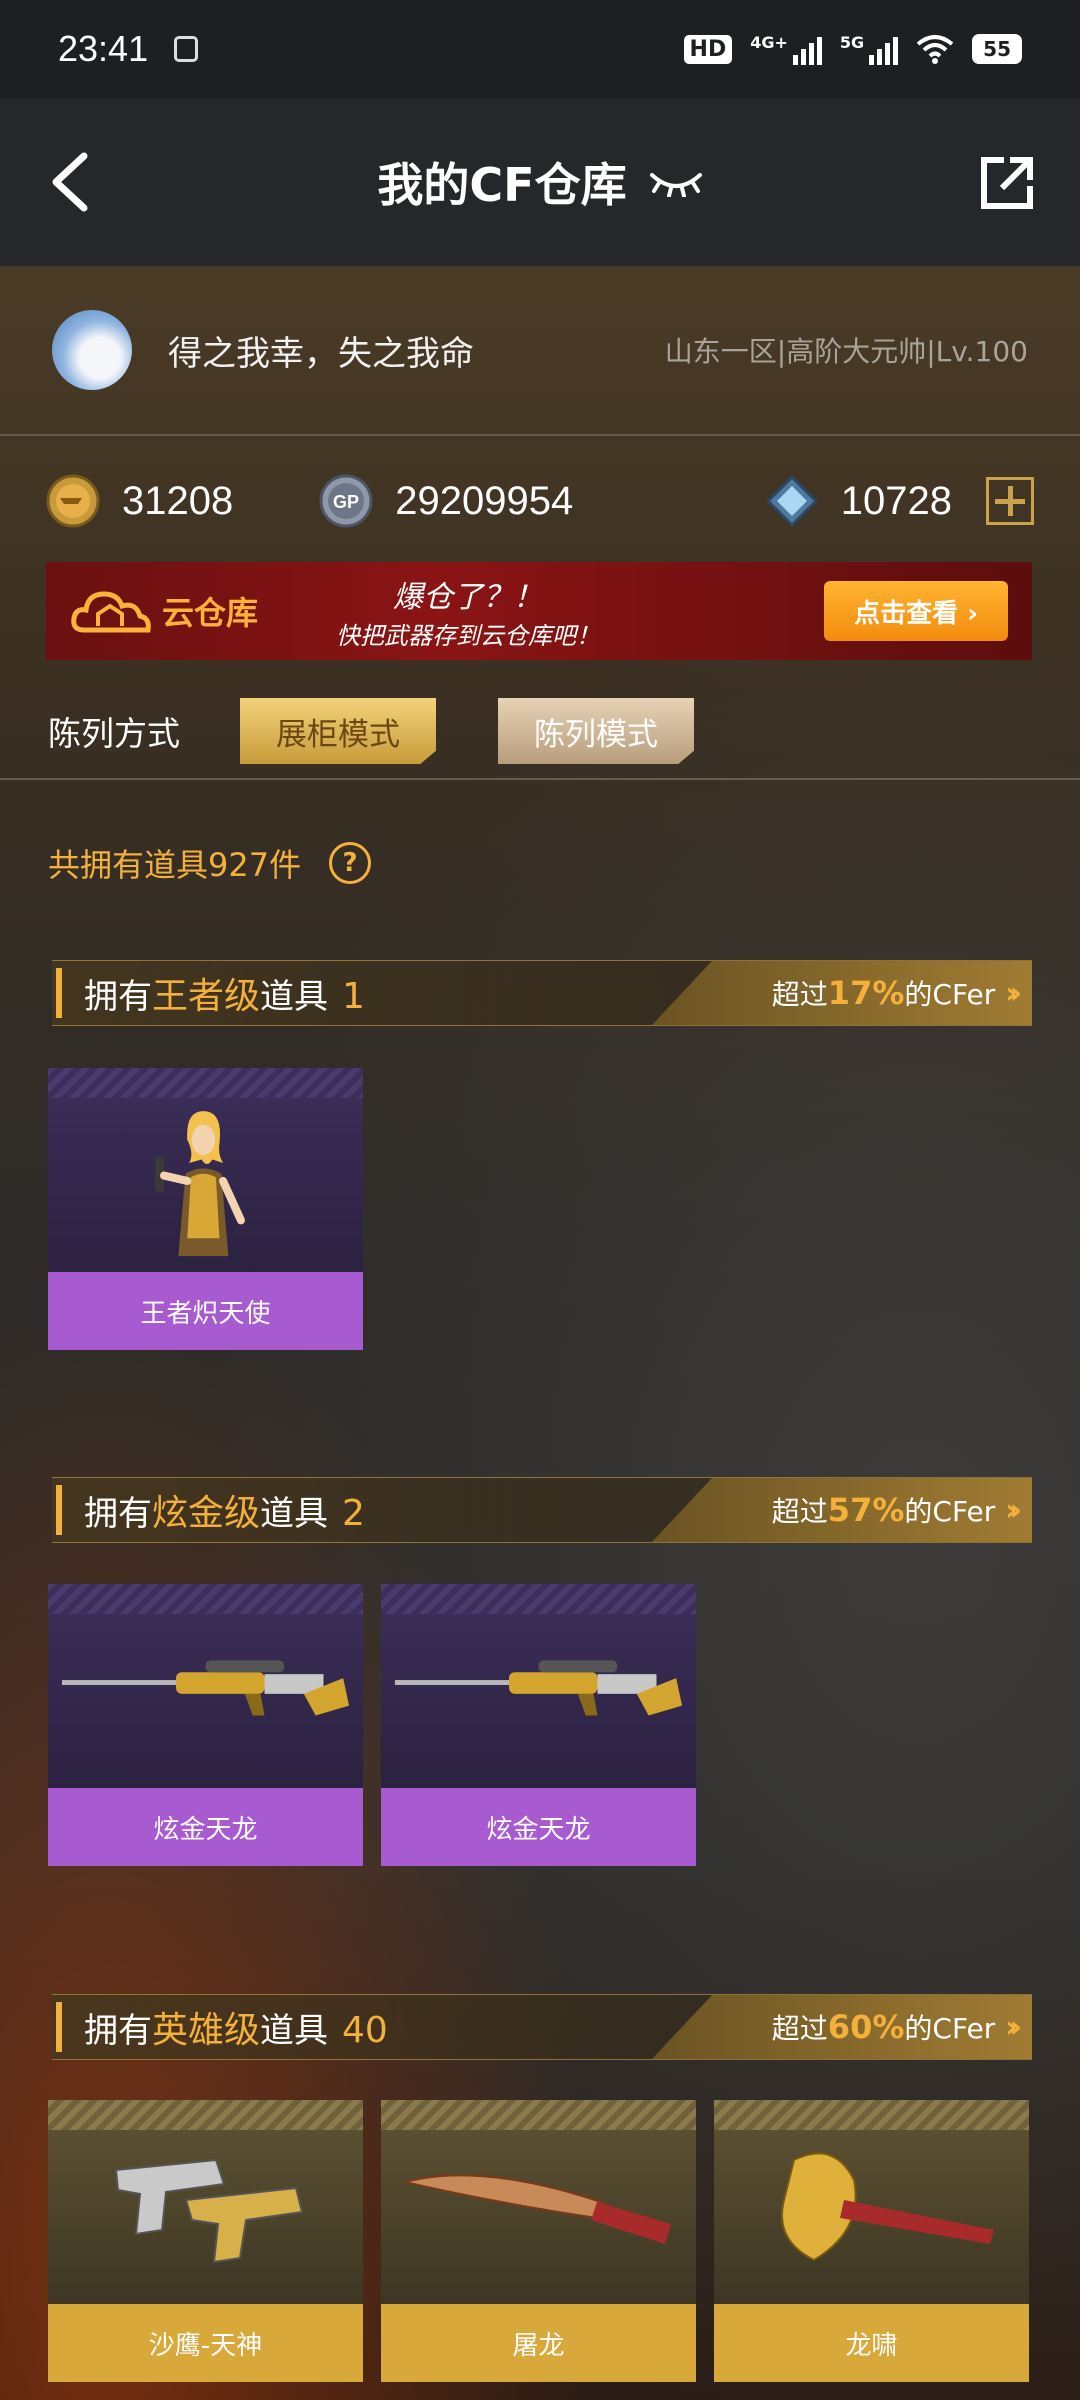  What do you see at coordinates (842, 993) in the screenshot?
I see `tier-rank-link: 超过 17% 的CFer ››` at bounding box center [842, 993].